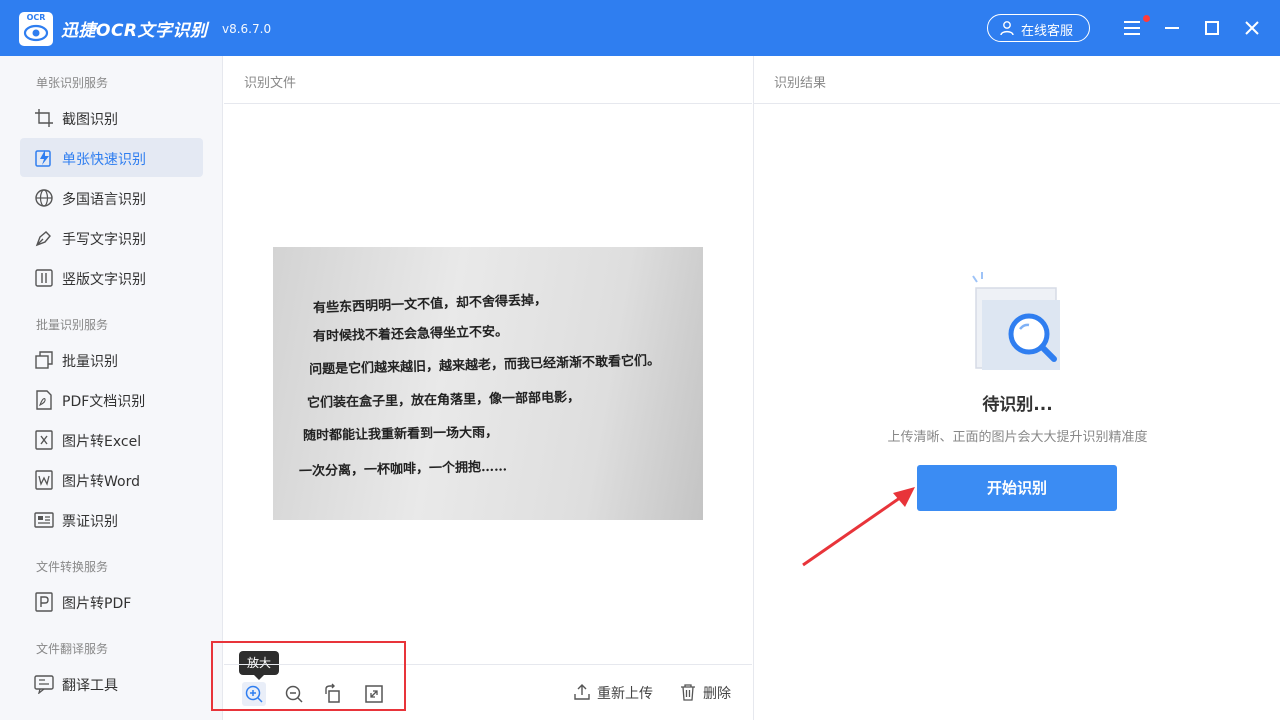  What do you see at coordinates (44, 440) in the screenshot?
I see `excel-icon` at bounding box center [44, 440].